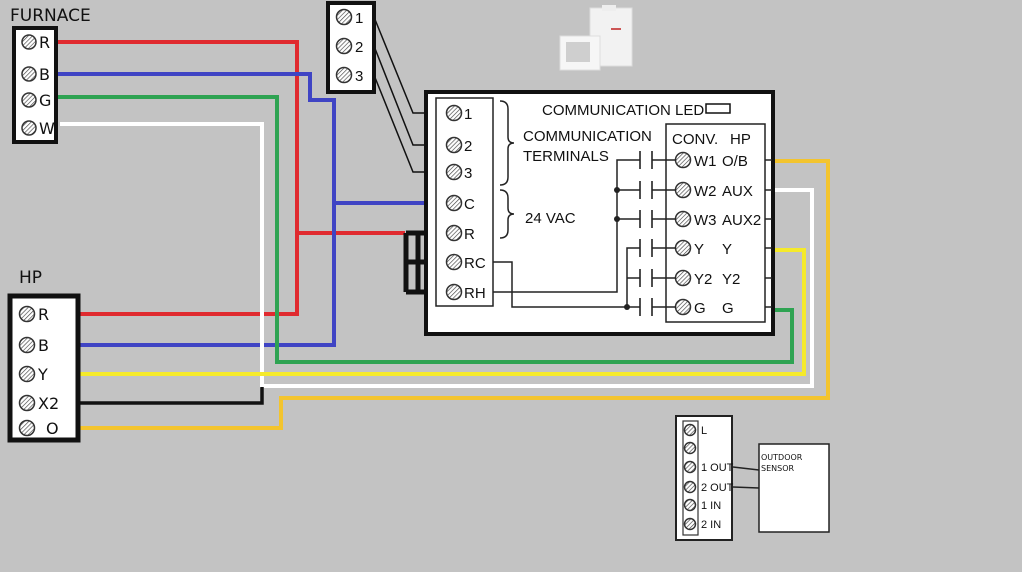 The height and width of the screenshot is (572, 1022). What do you see at coordinates (728, 308) in the screenshot?
I see `hp-terminal-label: G` at bounding box center [728, 308].